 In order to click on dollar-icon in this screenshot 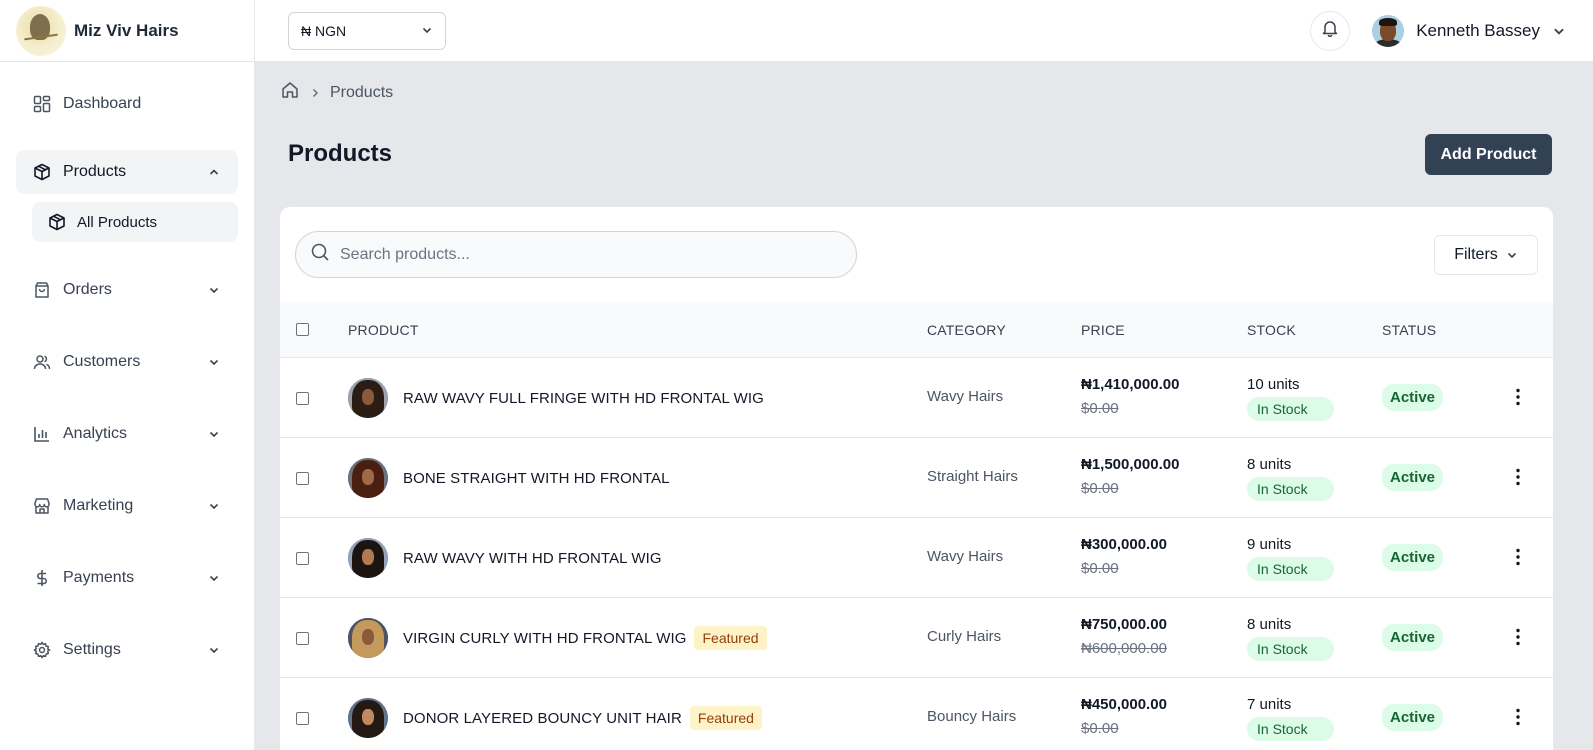, I will do `click(42, 578)`.